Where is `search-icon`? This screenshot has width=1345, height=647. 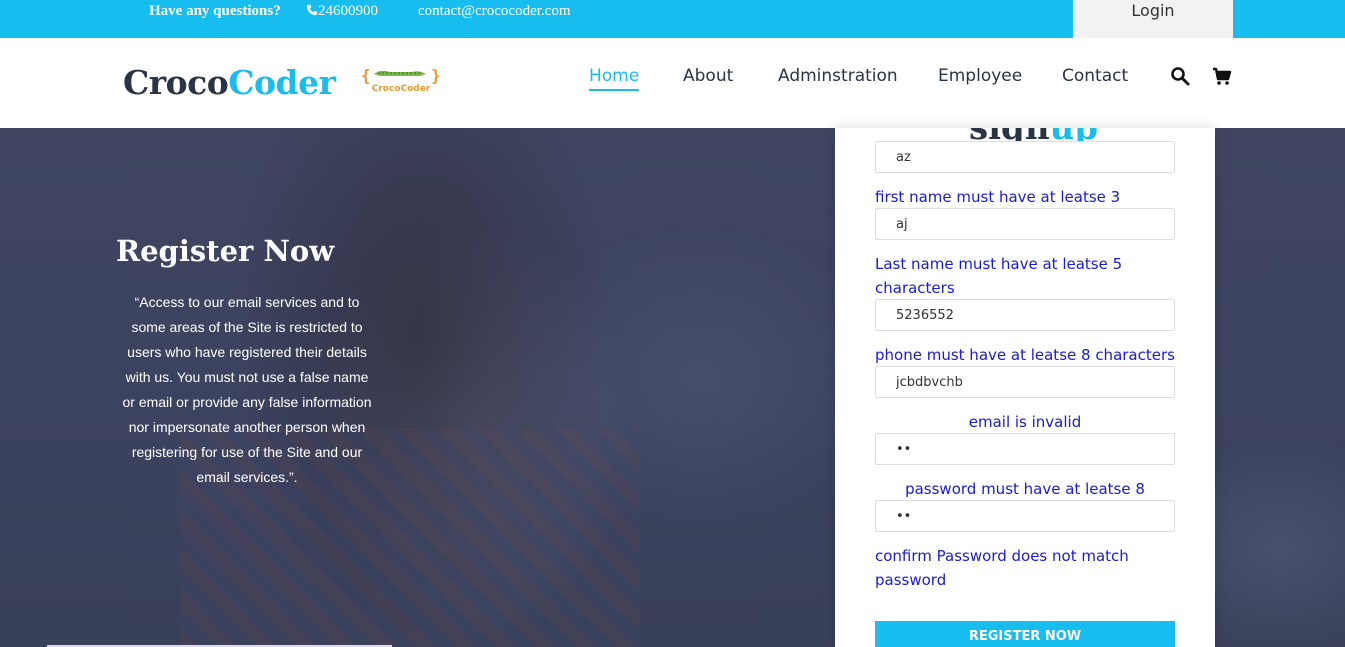 search-icon is located at coordinates (1180, 76).